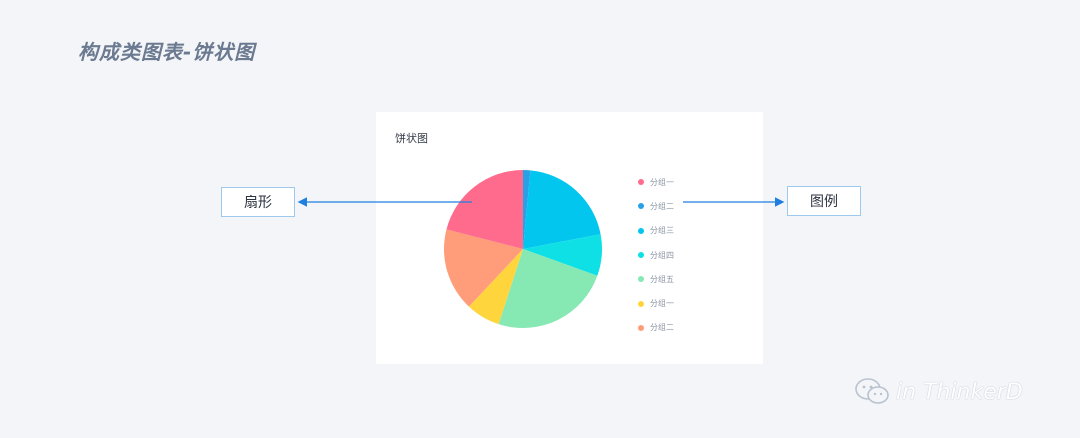  What do you see at coordinates (959, 392) in the screenshot?
I see `watermark-text: in ThinkerD` at bounding box center [959, 392].